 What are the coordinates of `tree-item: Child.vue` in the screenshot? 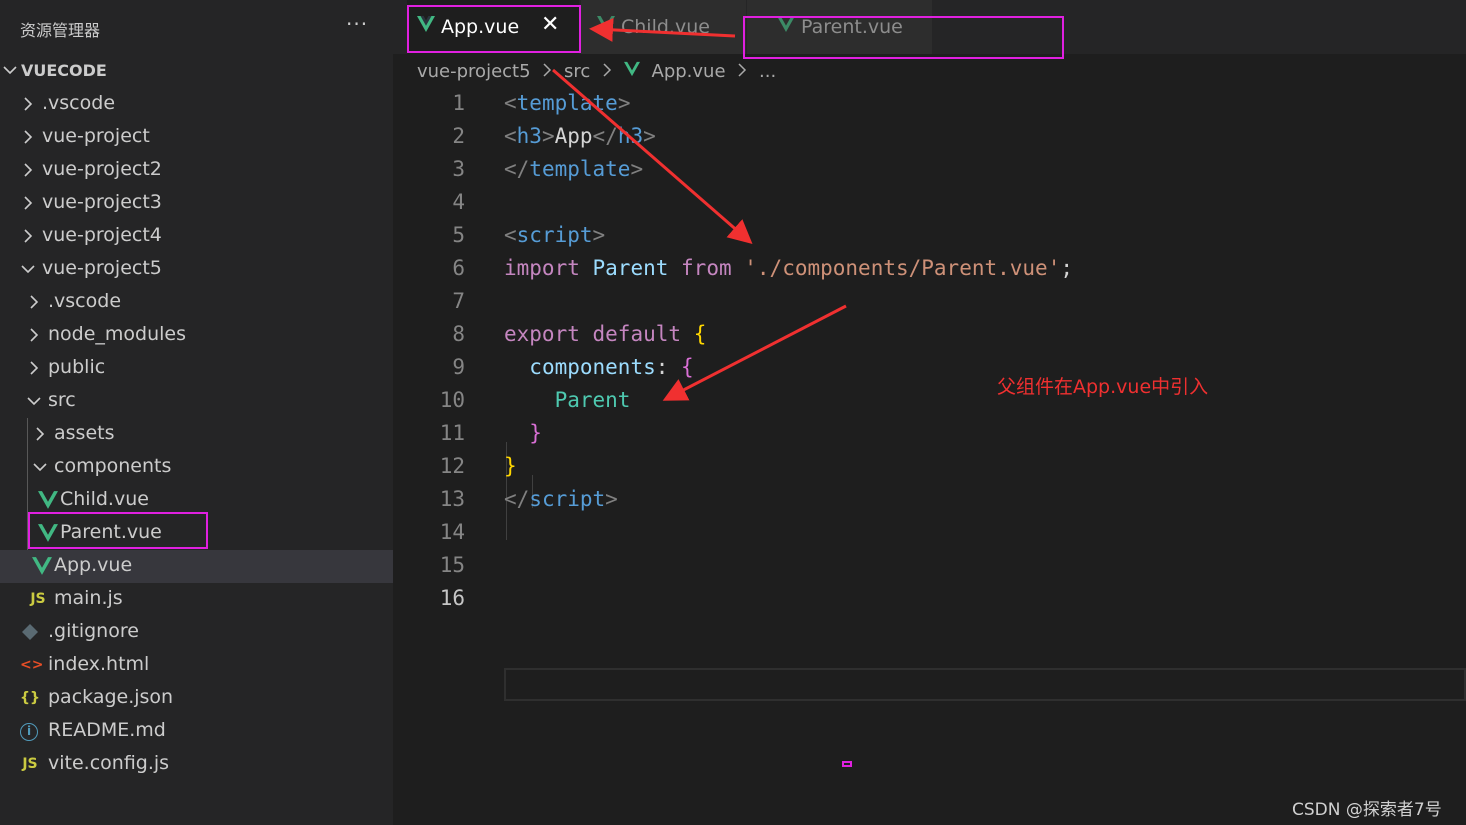 It's located at (196, 500).